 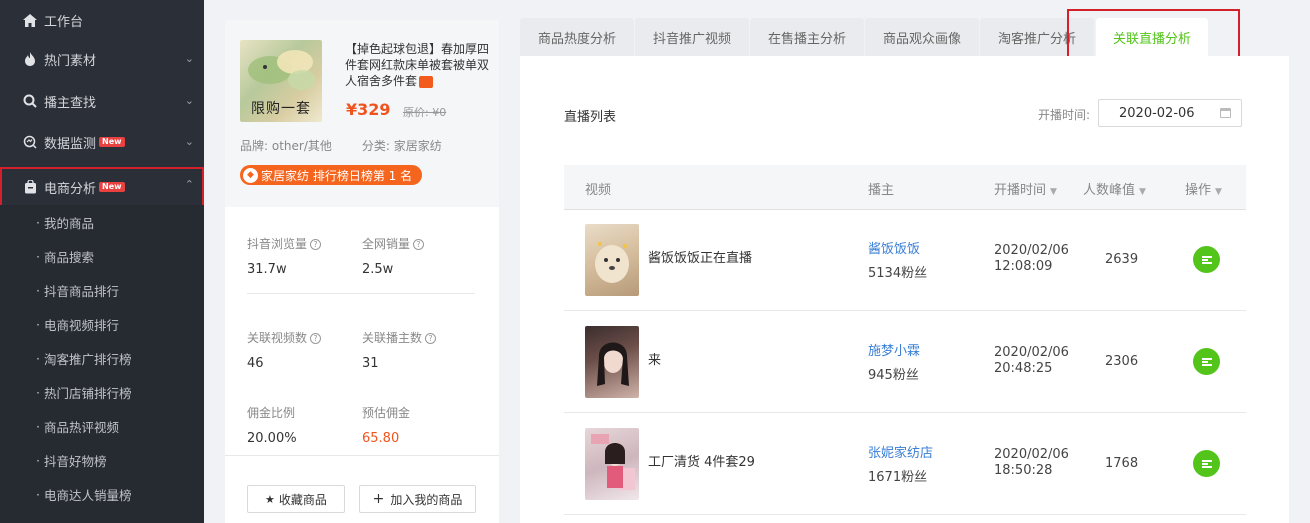 I want to click on anchor-link: 张妮家纺店, so click(x=900, y=451).